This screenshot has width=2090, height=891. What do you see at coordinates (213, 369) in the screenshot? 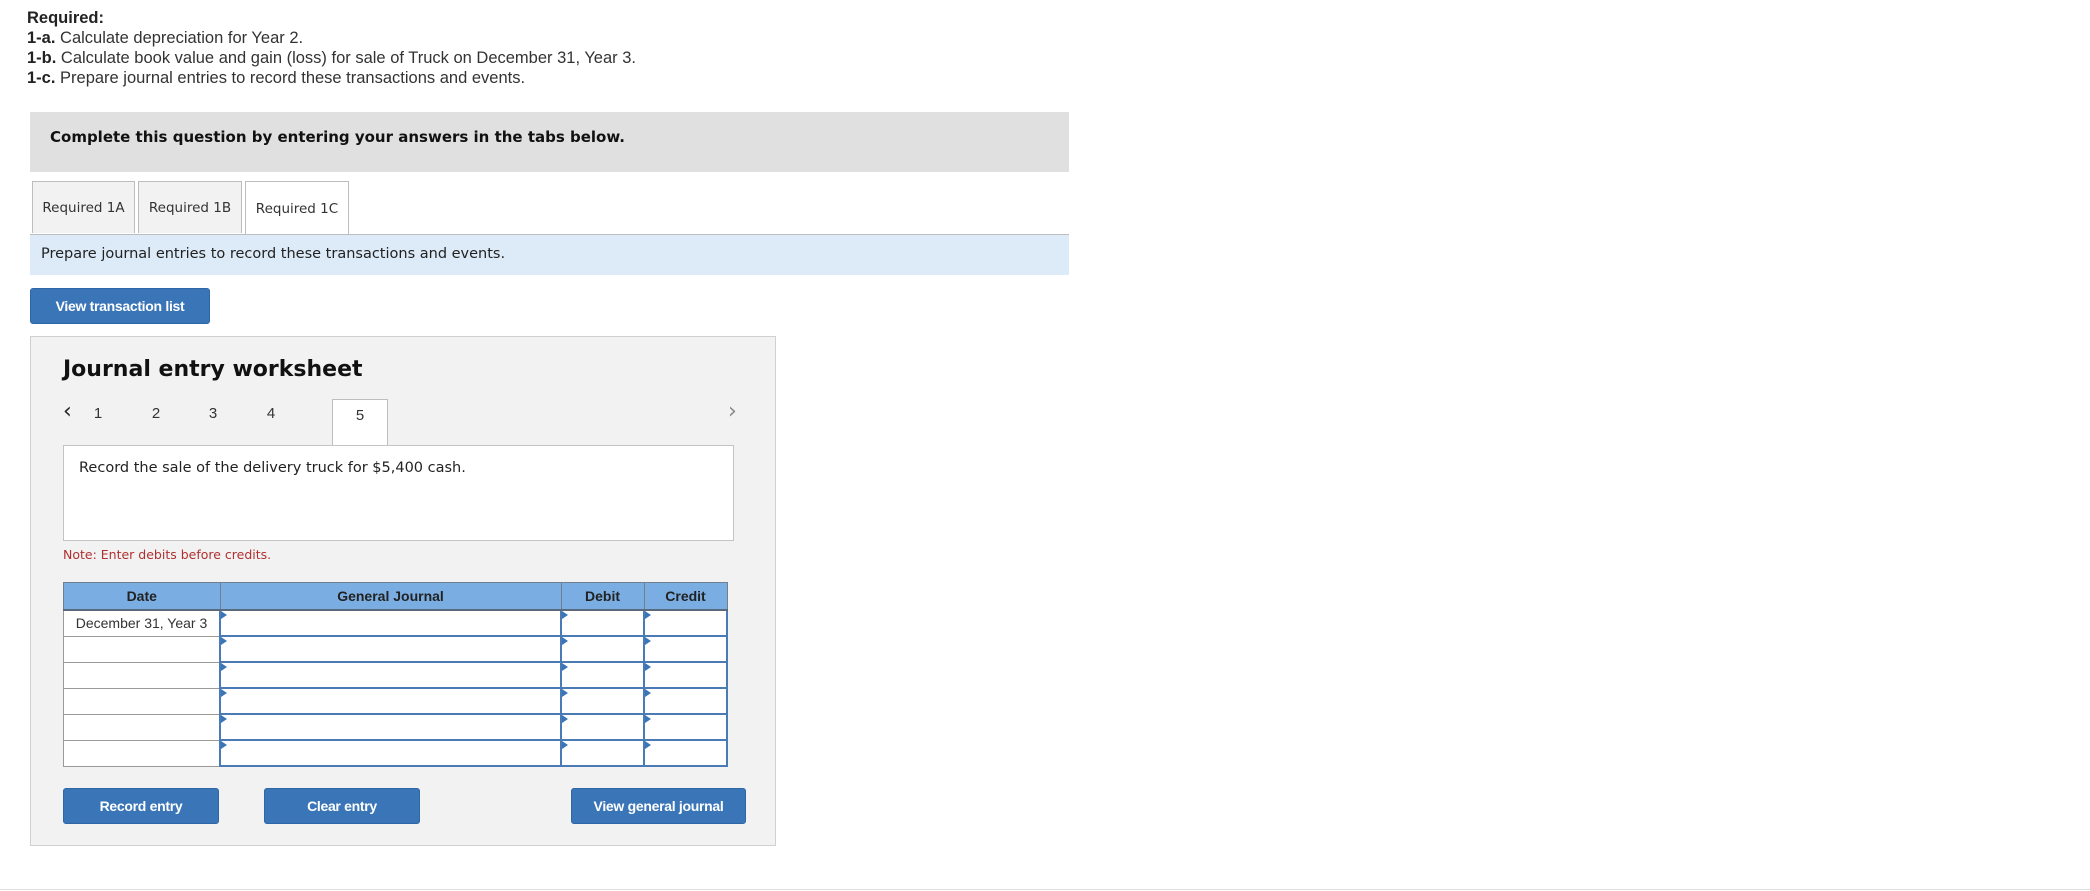
I see `worksheet-title: Journal entry worksheet` at bounding box center [213, 369].